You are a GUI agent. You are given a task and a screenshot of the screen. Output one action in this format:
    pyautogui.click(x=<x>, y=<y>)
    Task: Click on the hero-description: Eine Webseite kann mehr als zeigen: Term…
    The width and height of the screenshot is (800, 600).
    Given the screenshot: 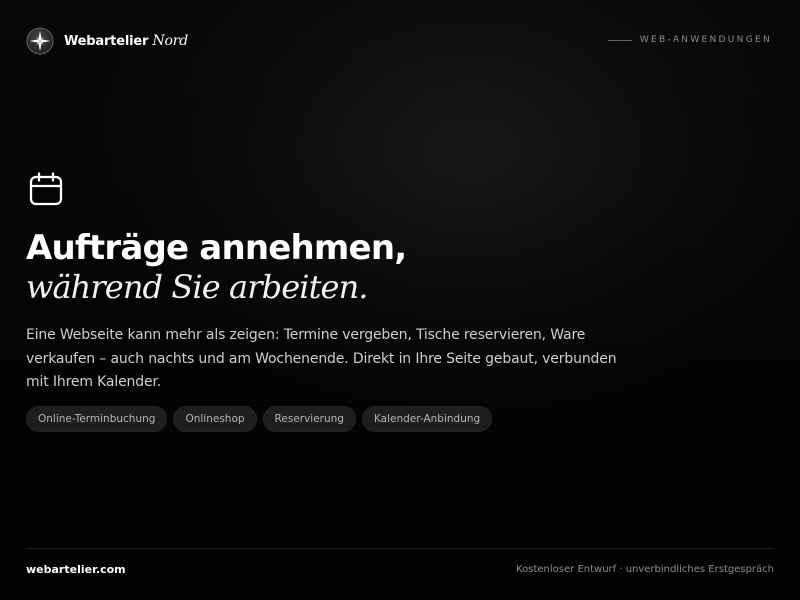 What is the action you would take?
    pyautogui.click(x=321, y=358)
    